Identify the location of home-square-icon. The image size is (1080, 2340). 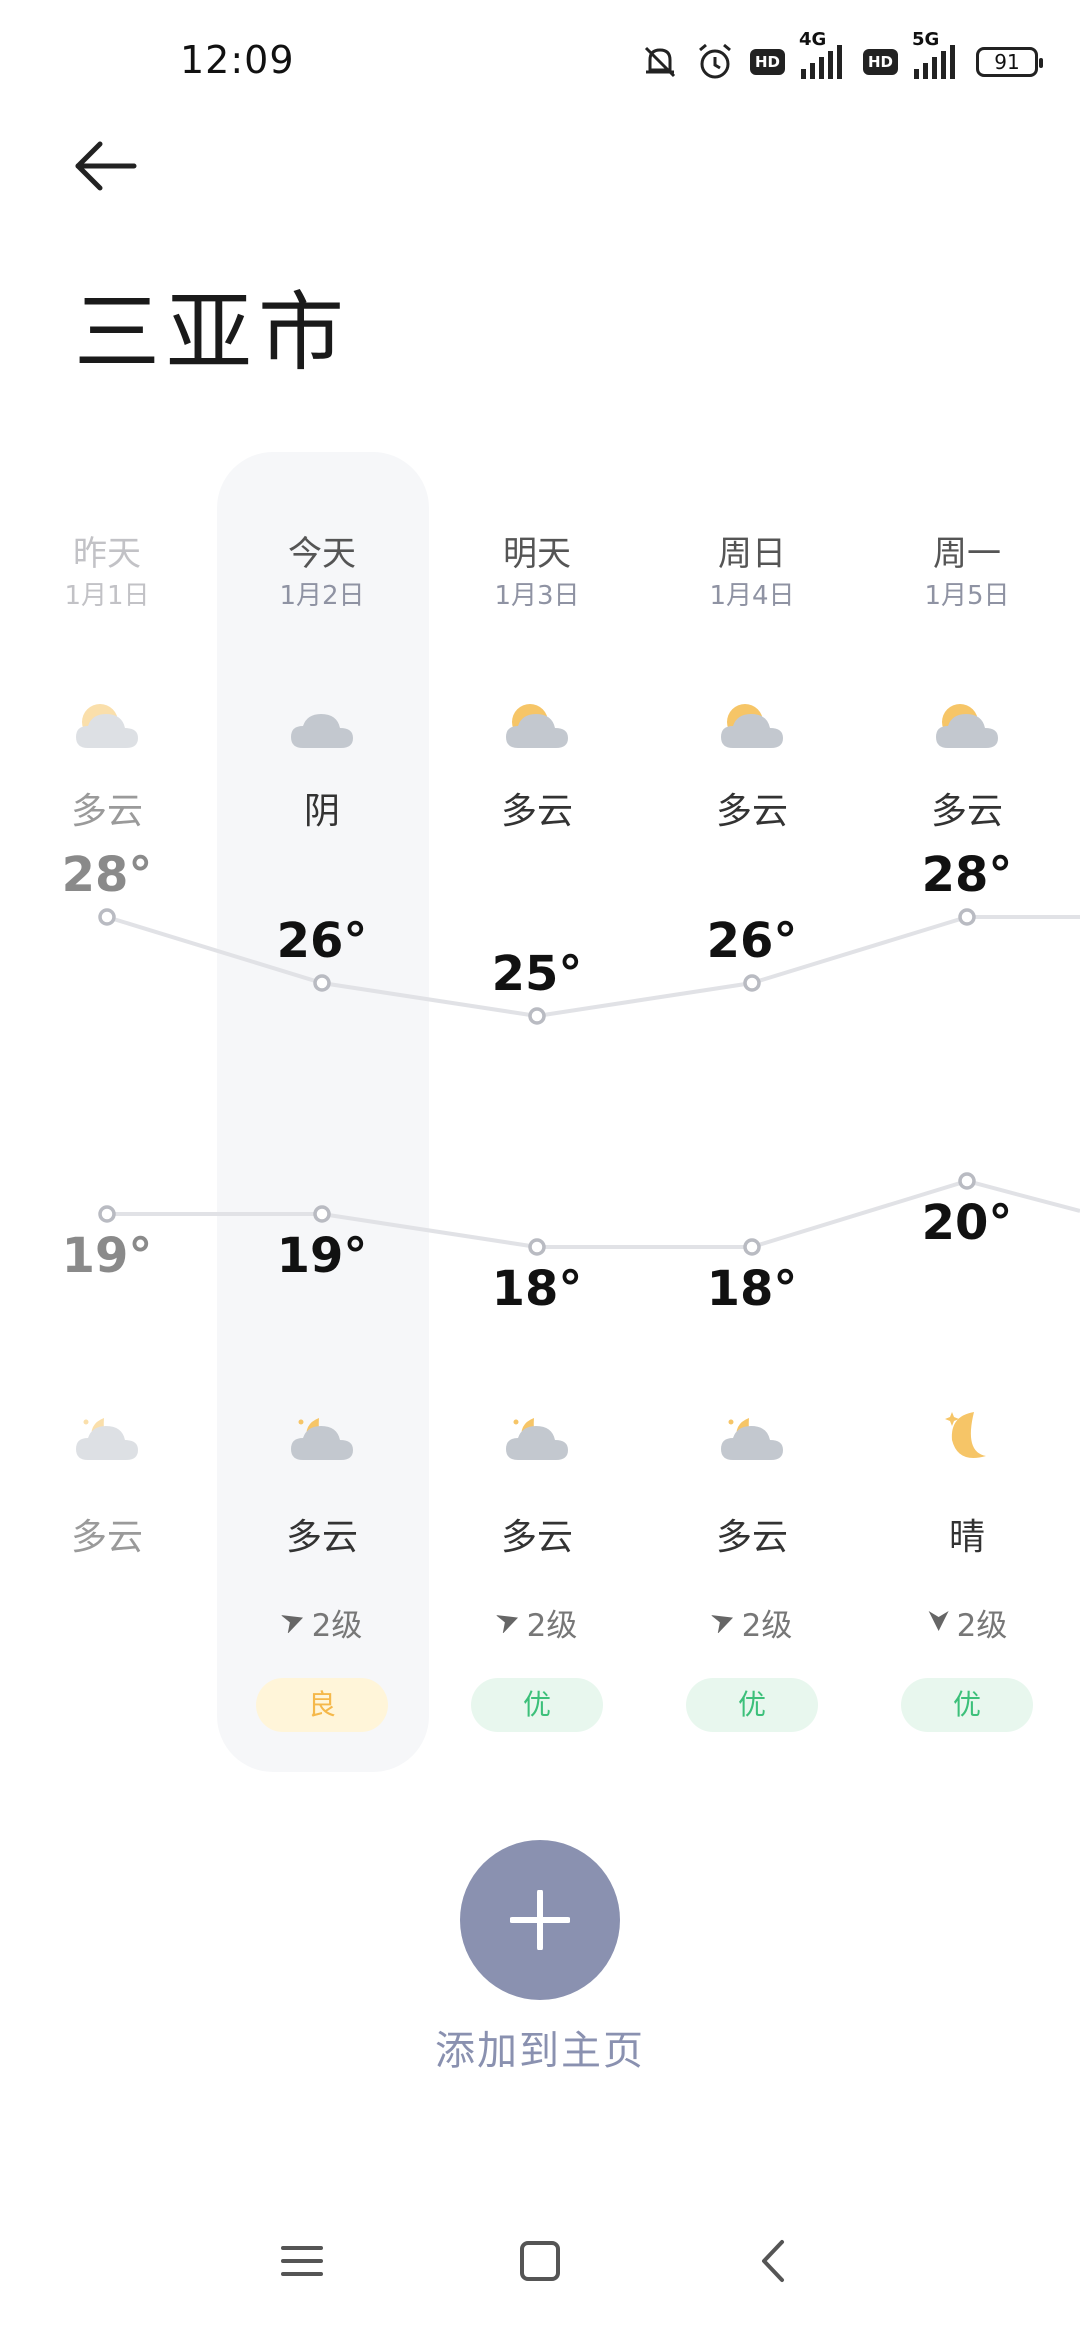
(540, 2261).